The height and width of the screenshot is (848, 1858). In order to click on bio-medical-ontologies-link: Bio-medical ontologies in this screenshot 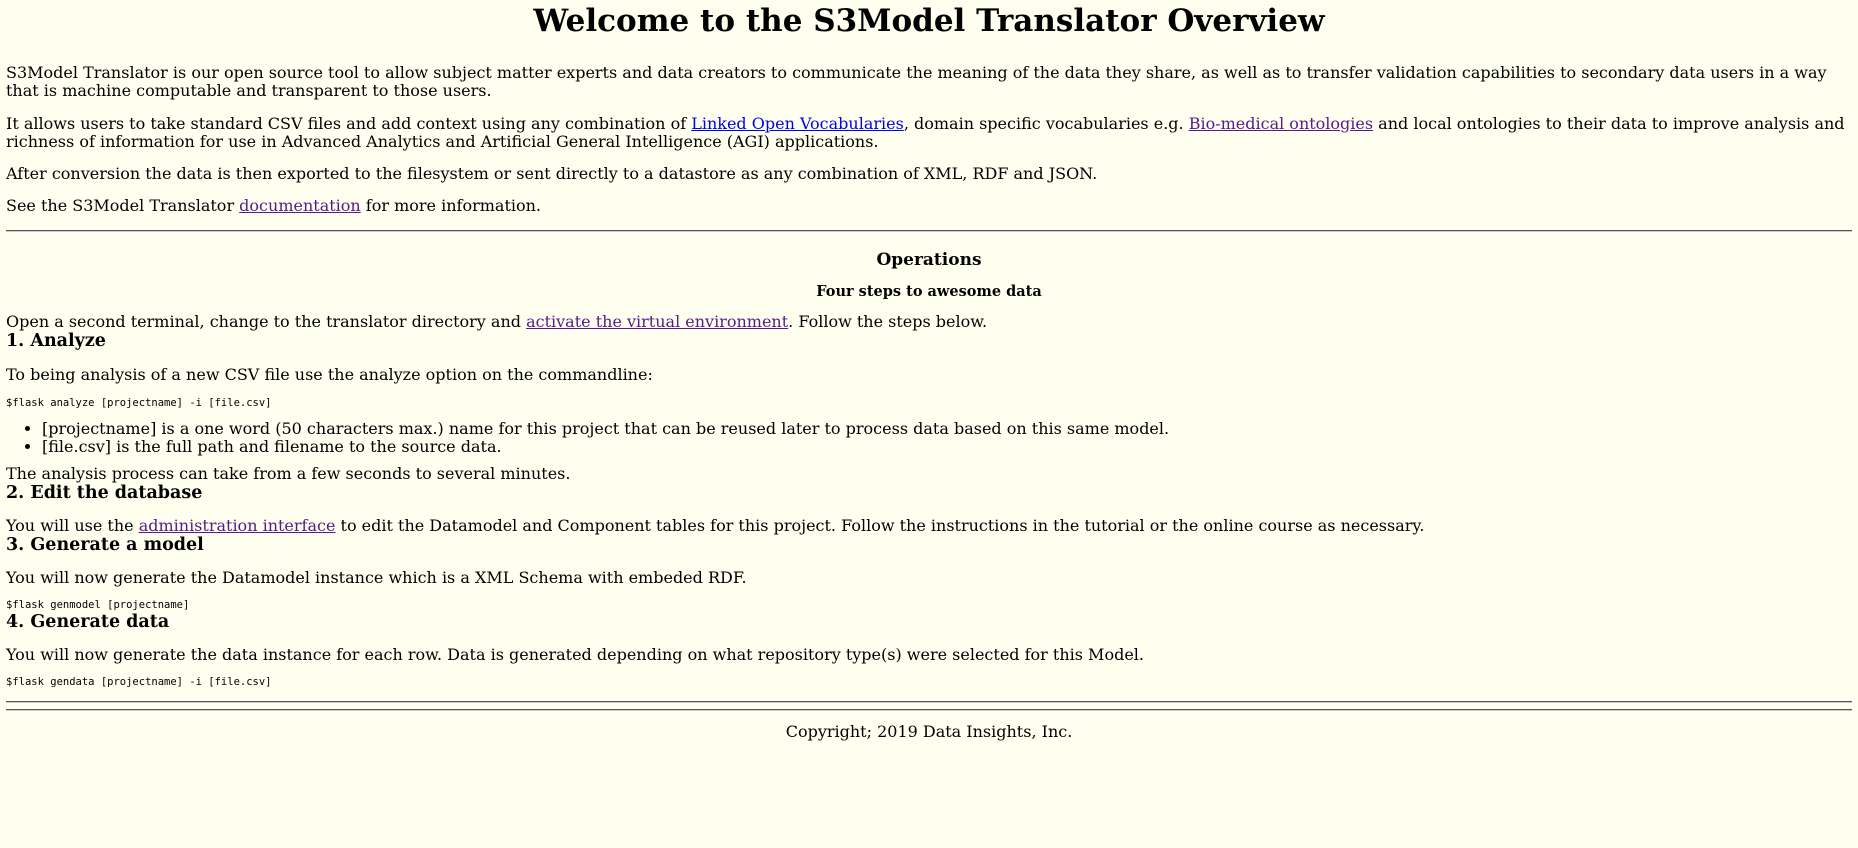, I will do `click(1281, 123)`.